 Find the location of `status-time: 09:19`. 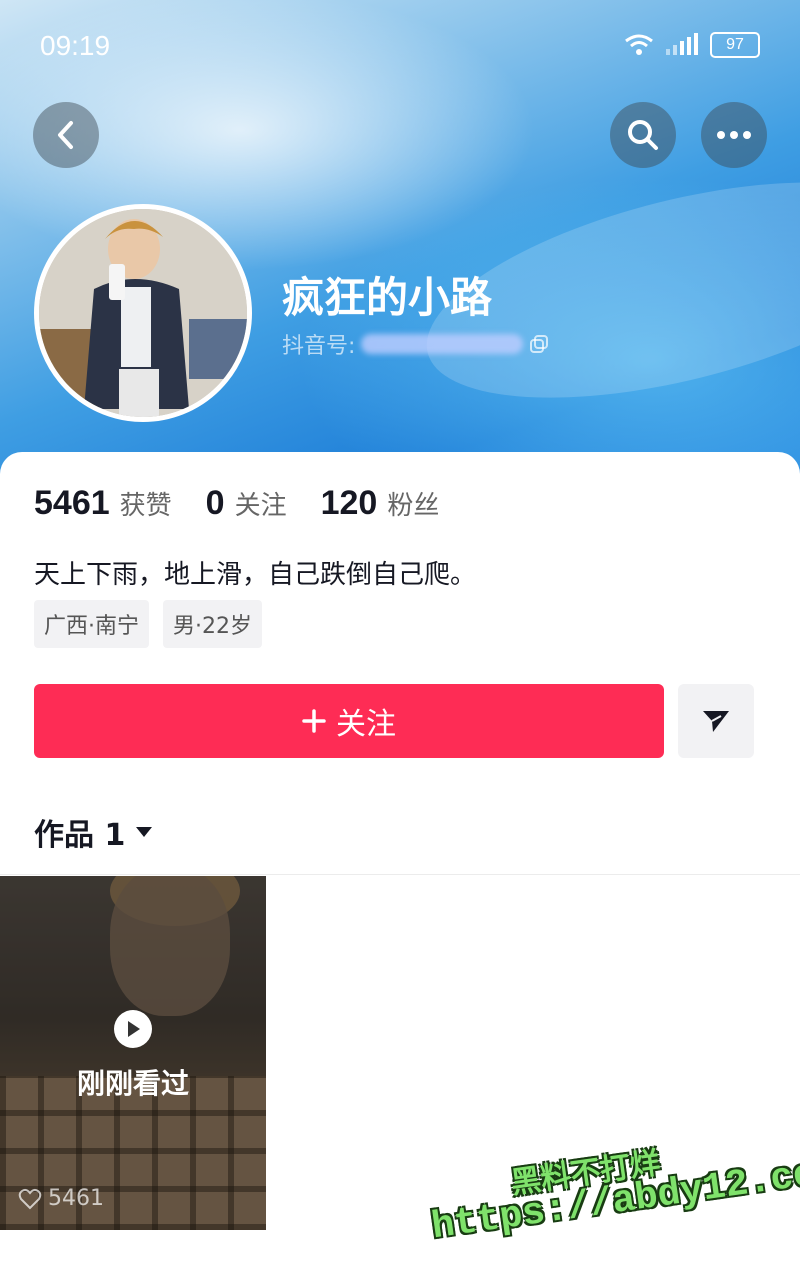

status-time: 09:19 is located at coordinates (75, 45).